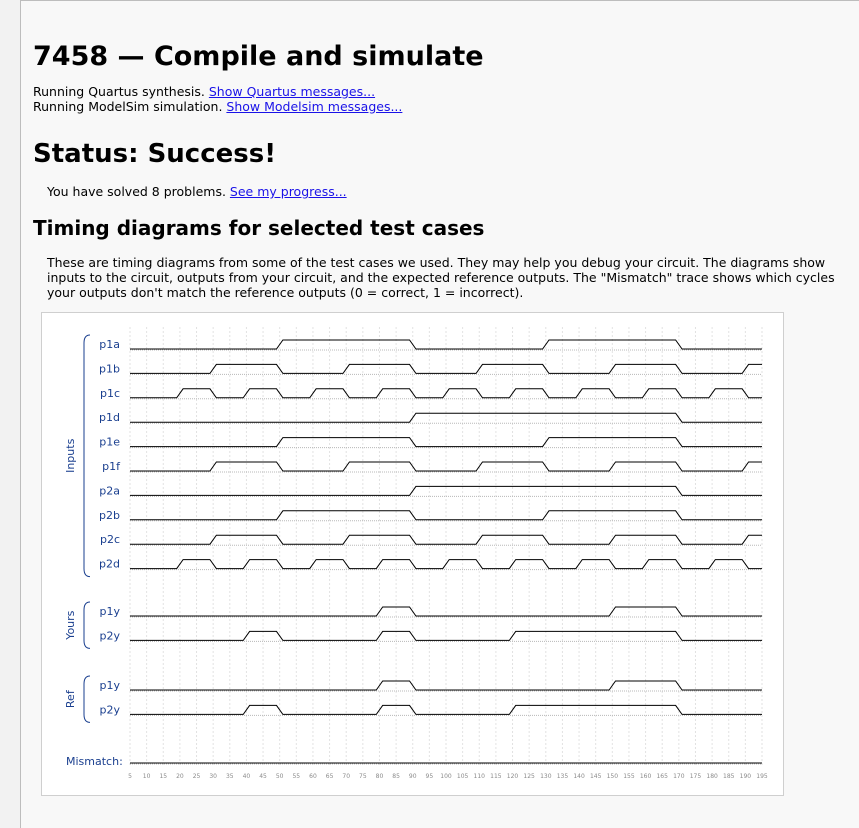  What do you see at coordinates (446, 442) in the screenshot?
I see `waveform-inputs-p1e` at bounding box center [446, 442].